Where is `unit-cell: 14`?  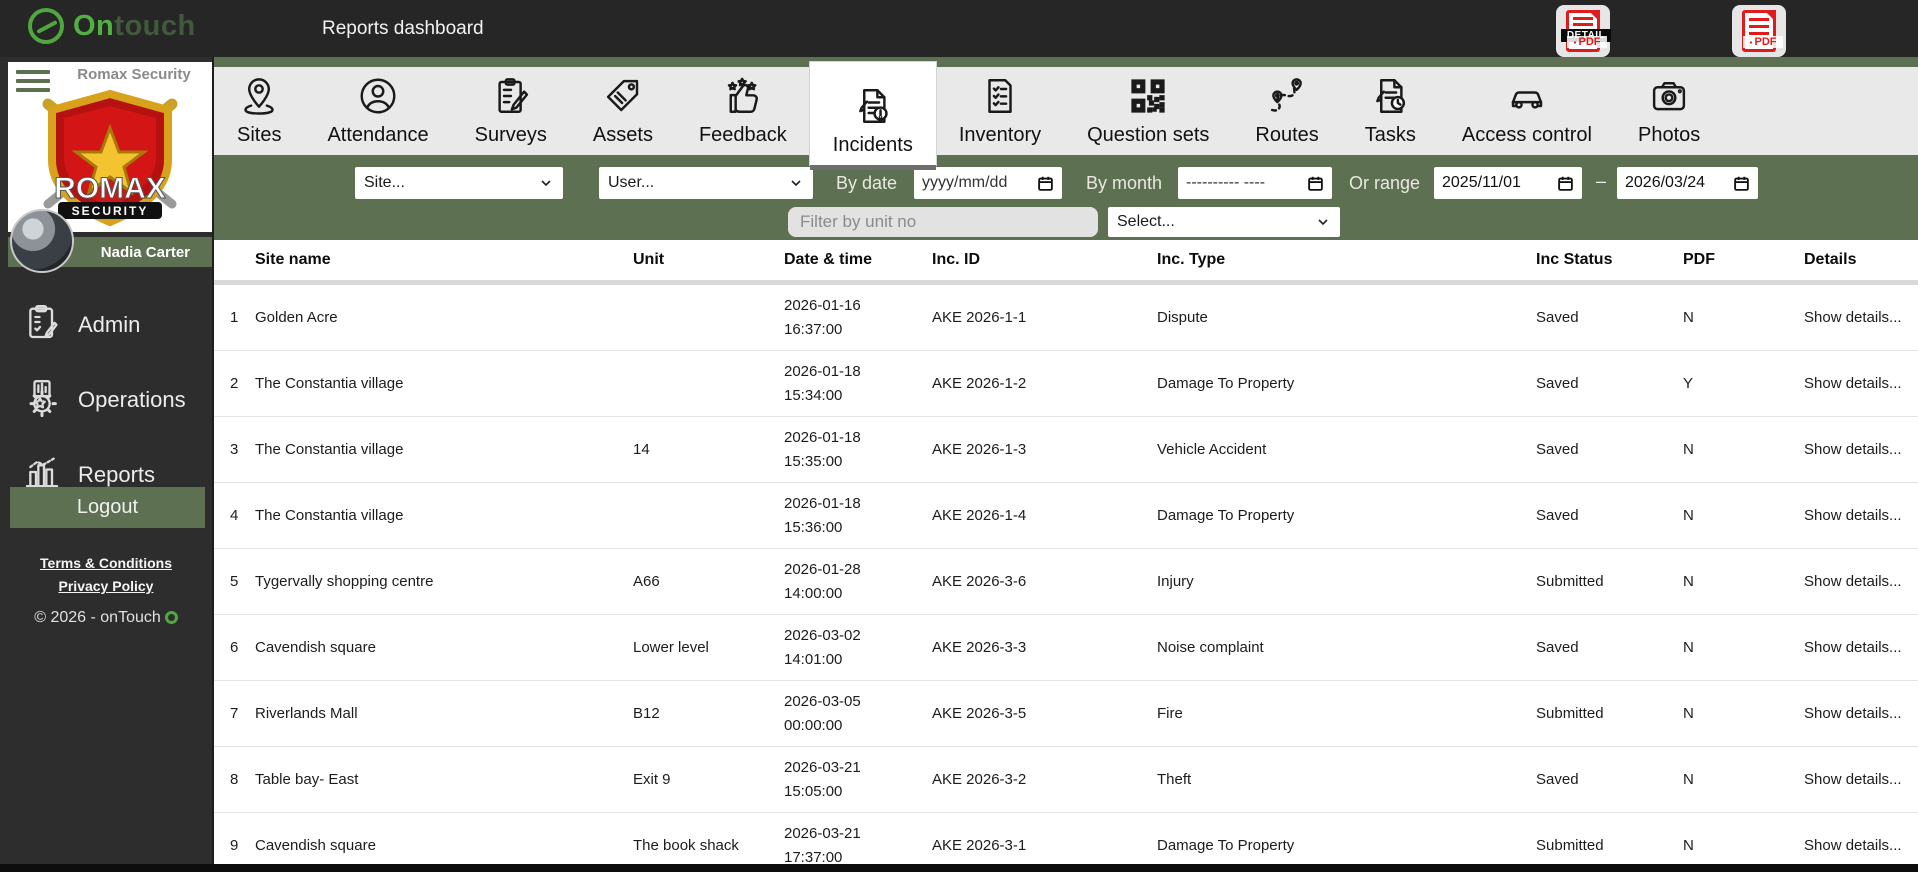 unit-cell: 14 is located at coordinates (641, 449).